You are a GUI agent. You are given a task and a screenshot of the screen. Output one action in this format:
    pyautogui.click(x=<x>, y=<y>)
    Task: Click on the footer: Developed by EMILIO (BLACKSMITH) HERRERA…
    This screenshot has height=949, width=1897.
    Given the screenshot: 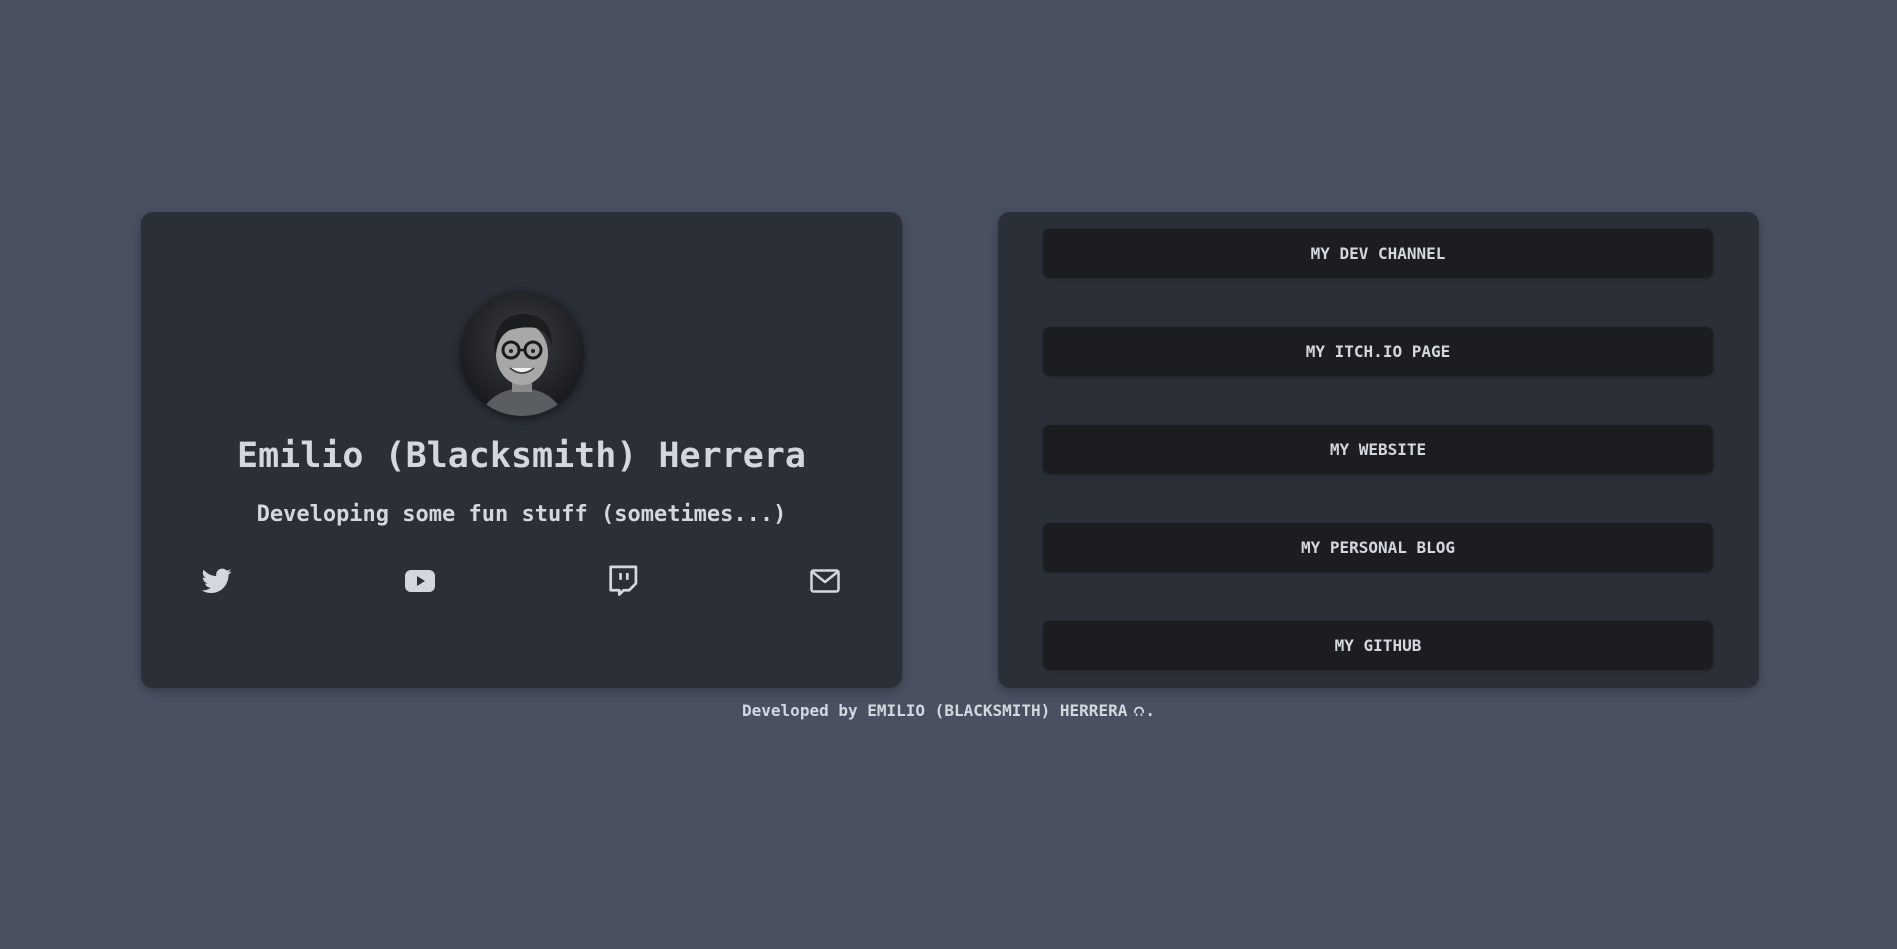 What is the action you would take?
    pyautogui.click(x=948, y=710)
    